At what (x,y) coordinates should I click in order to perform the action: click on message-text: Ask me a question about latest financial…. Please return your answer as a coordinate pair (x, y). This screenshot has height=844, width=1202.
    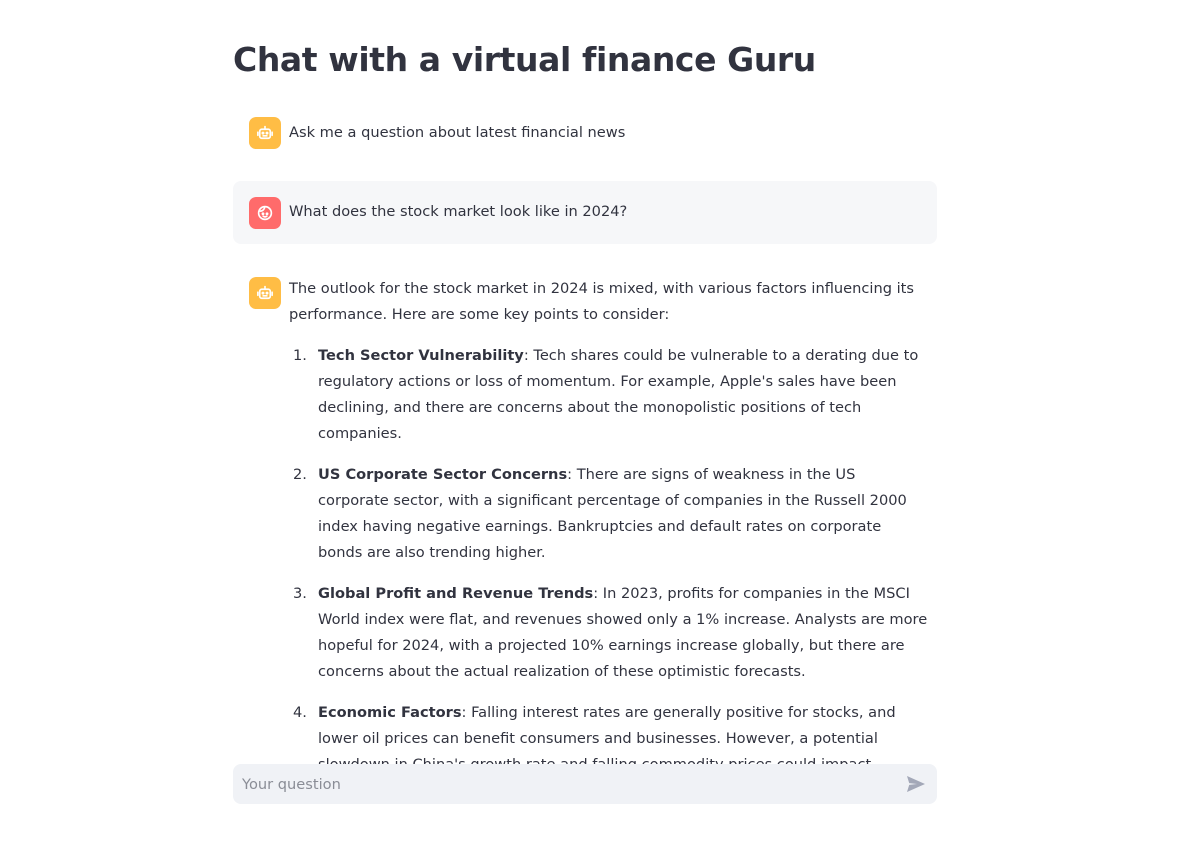
    Looking at the image, I should click on (457, 132).